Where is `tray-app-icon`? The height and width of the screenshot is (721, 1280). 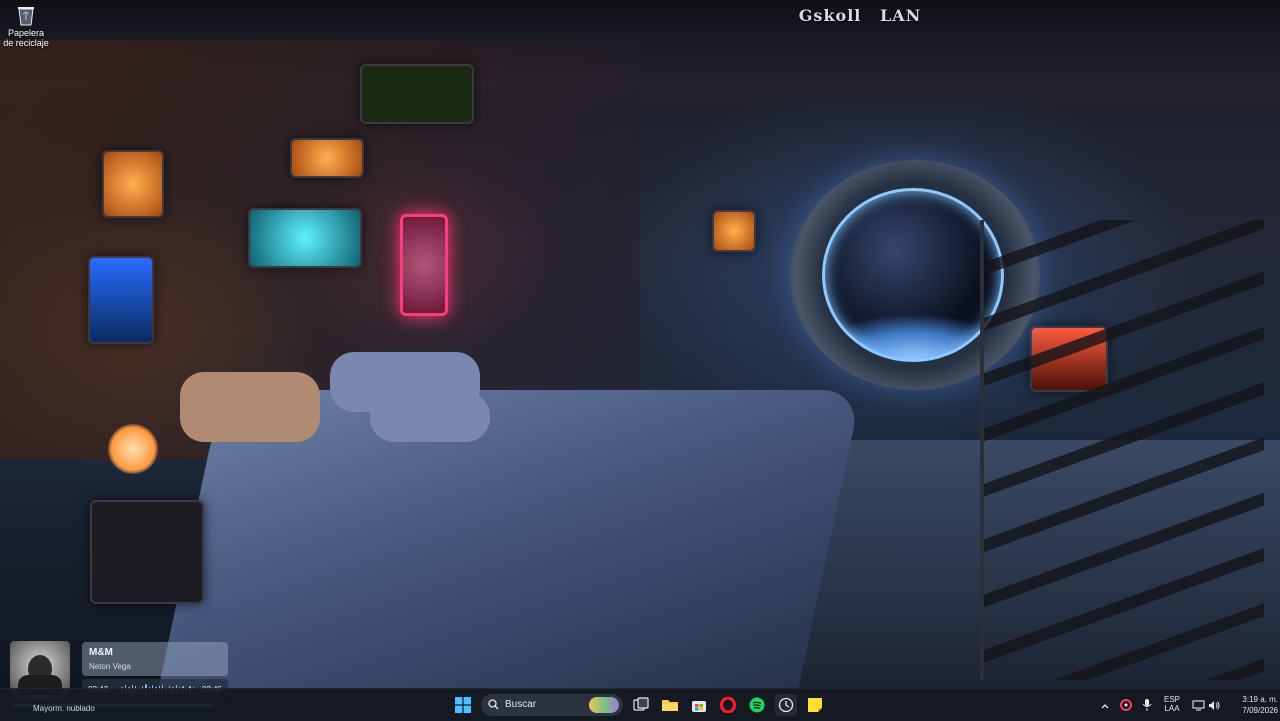
tray-app-icon is located at coordinates (1126, 707).